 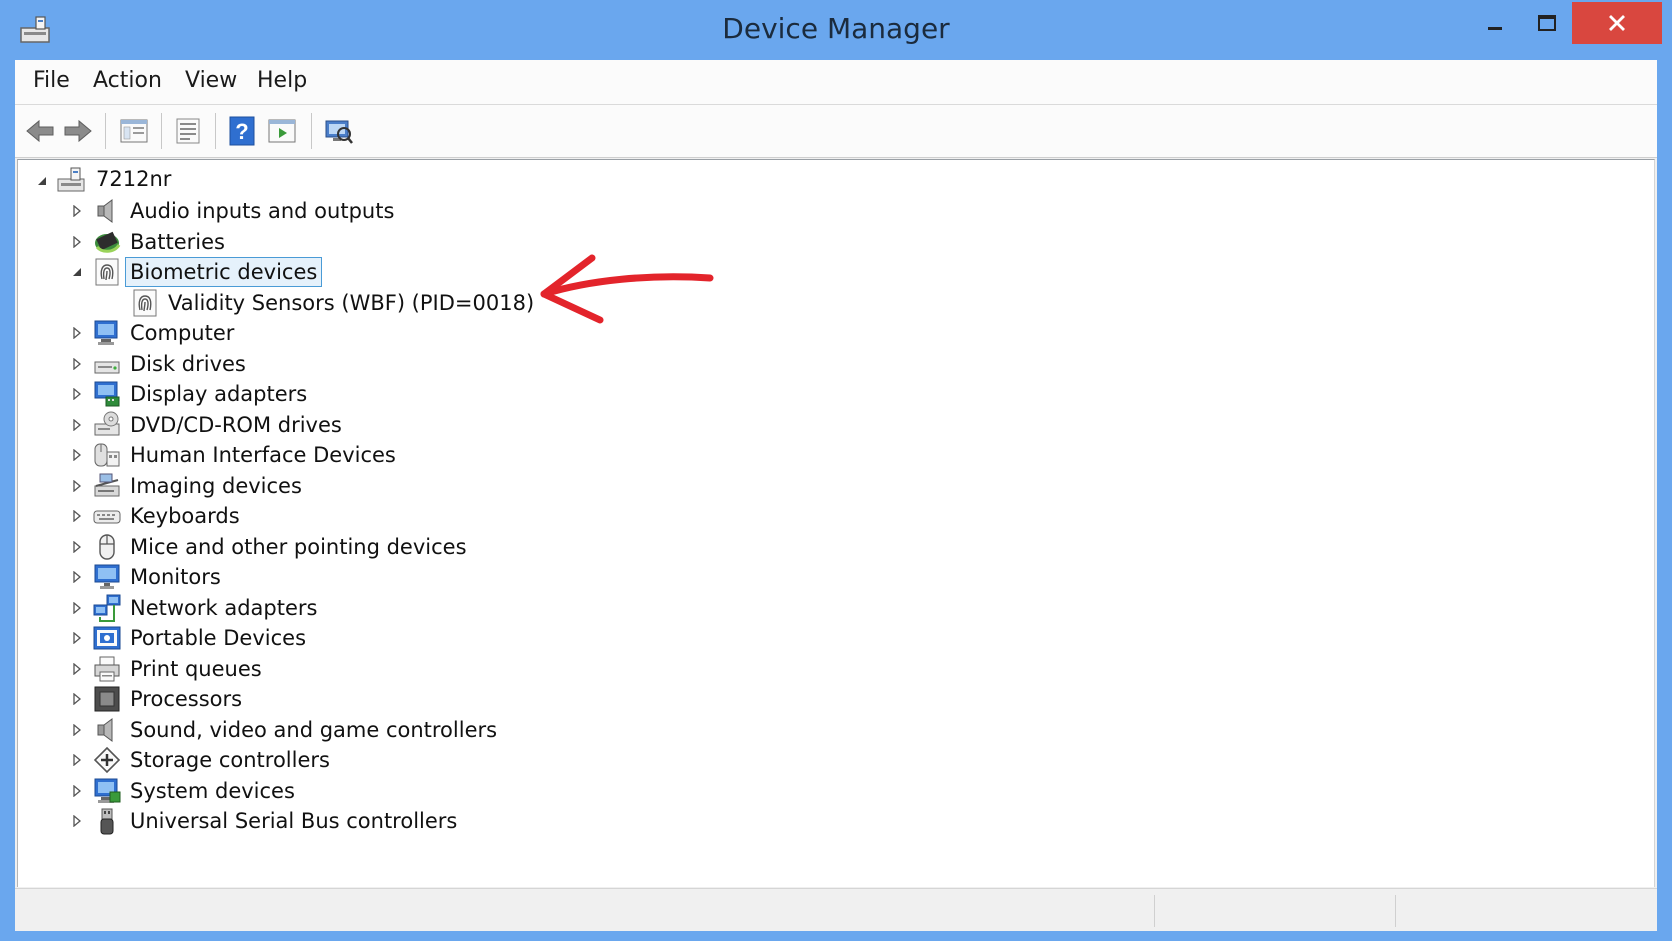 I want to click on back-button, so click(x=40, y=131).